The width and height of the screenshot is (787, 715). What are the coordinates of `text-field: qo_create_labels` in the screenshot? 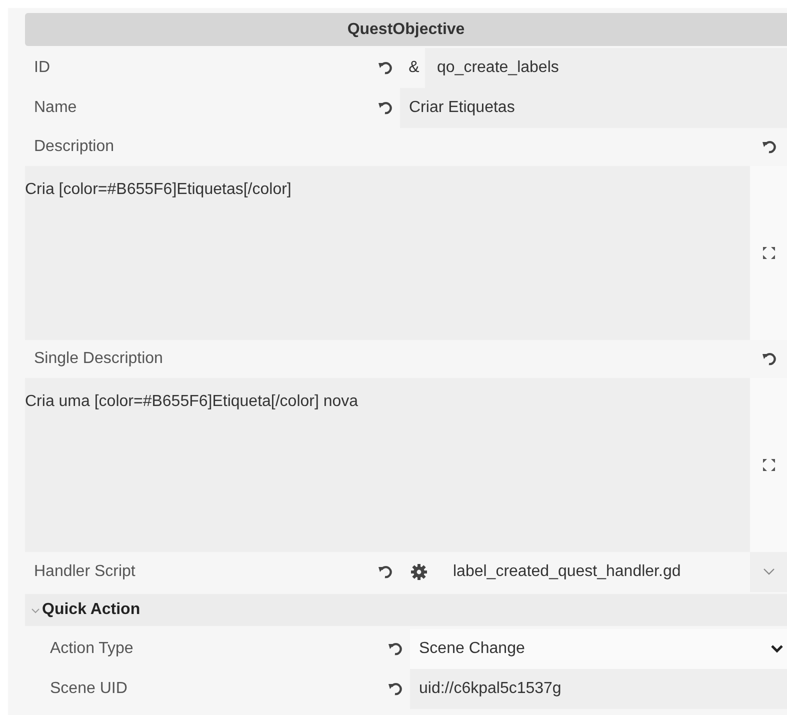 It's located at (606, 68).